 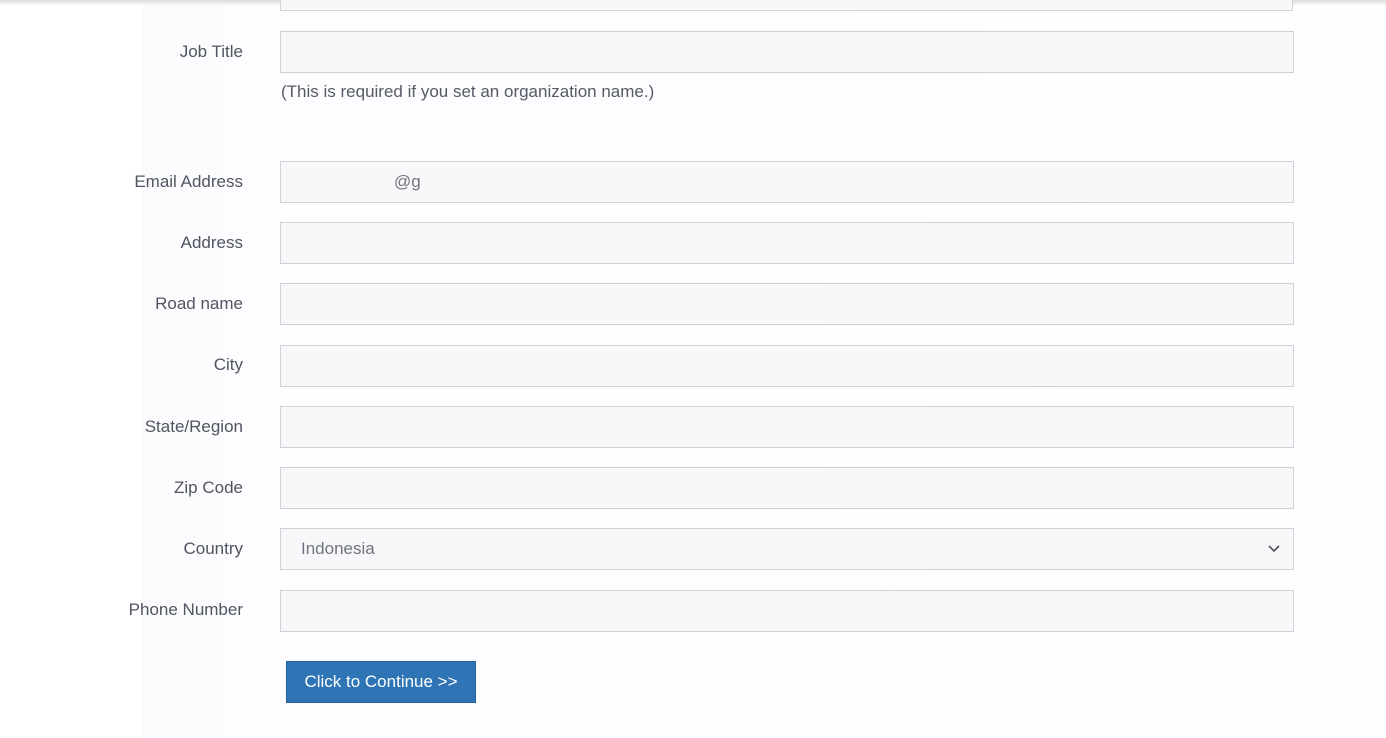 What do you see at coordinates (213, 548) in the screenshot?
I see `country-label: Country` at bounding box center [213, 548].